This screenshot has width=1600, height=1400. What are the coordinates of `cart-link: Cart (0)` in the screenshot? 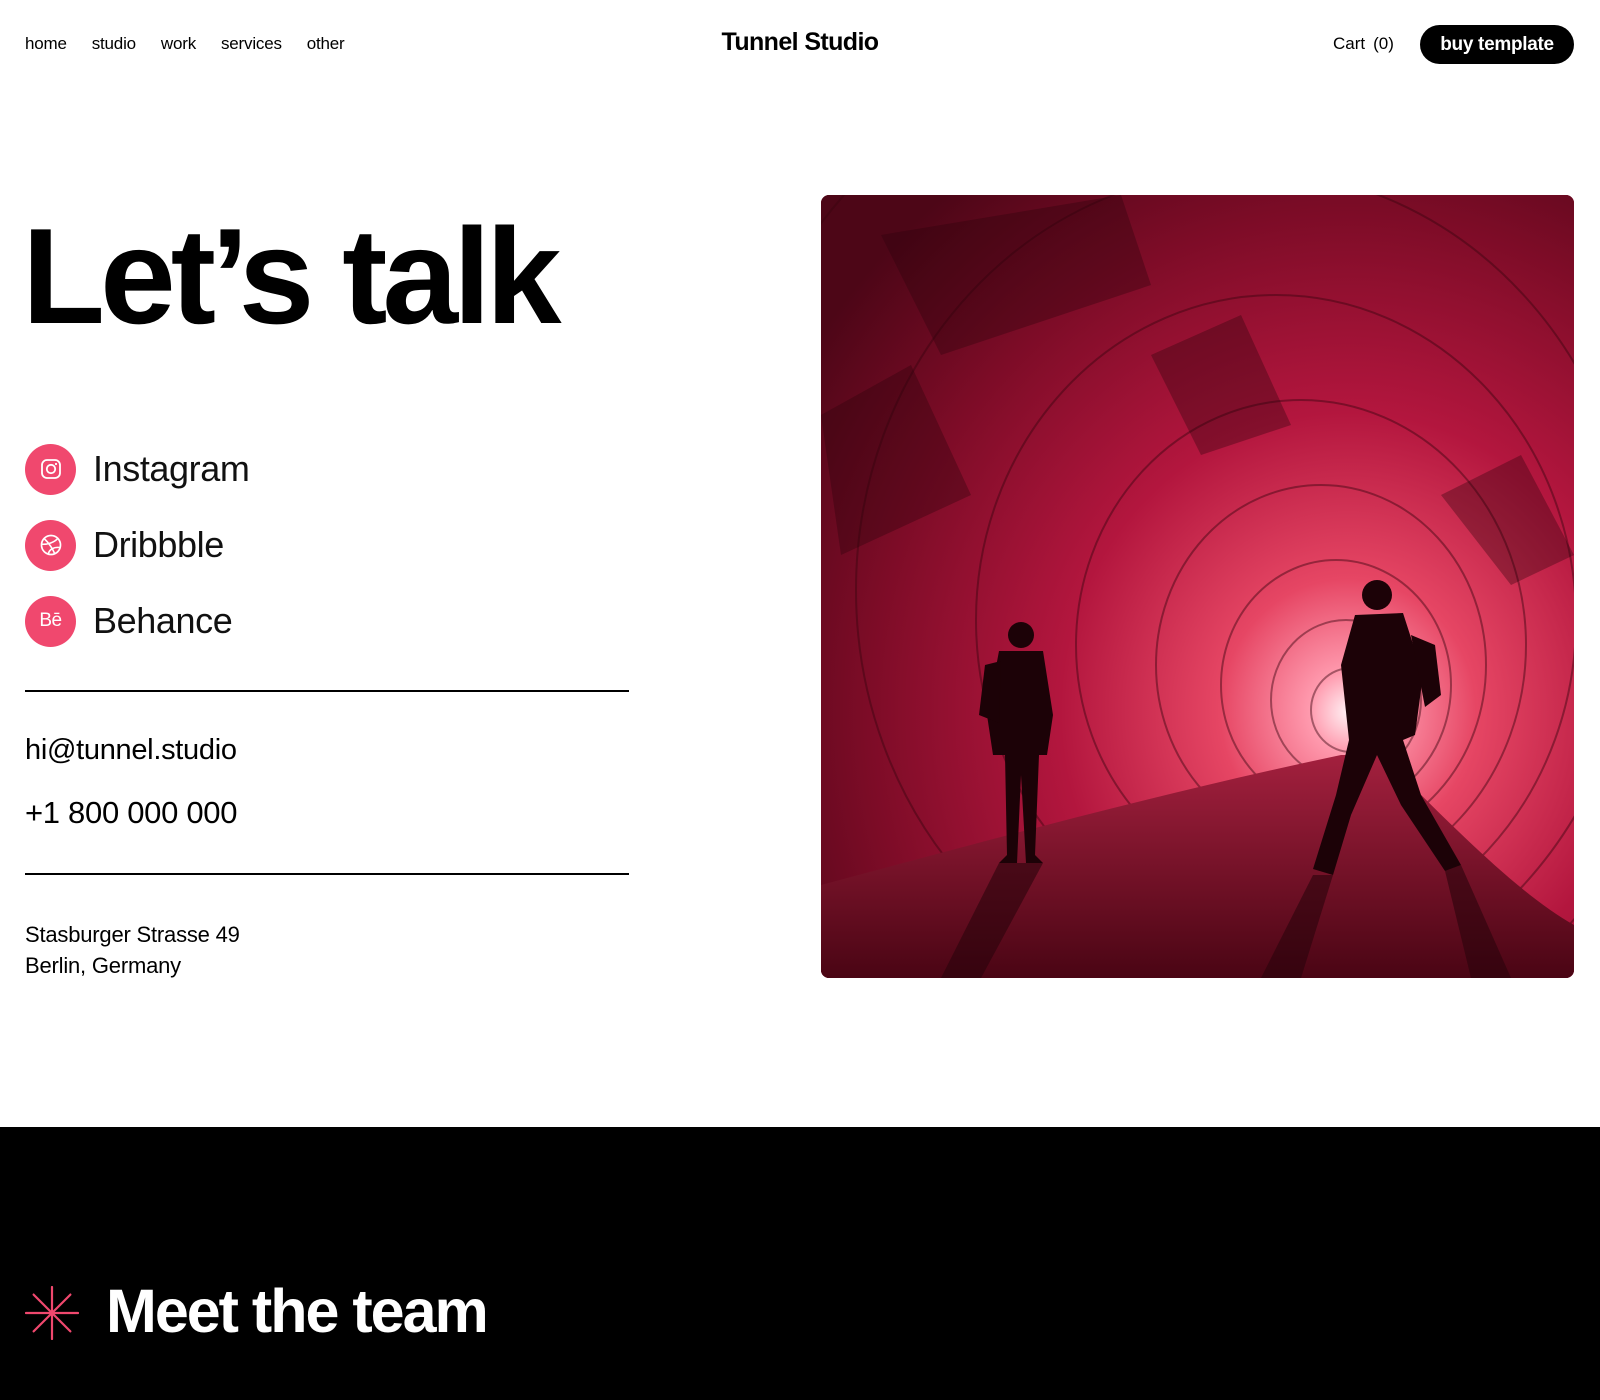 It's located at (1363, 44).